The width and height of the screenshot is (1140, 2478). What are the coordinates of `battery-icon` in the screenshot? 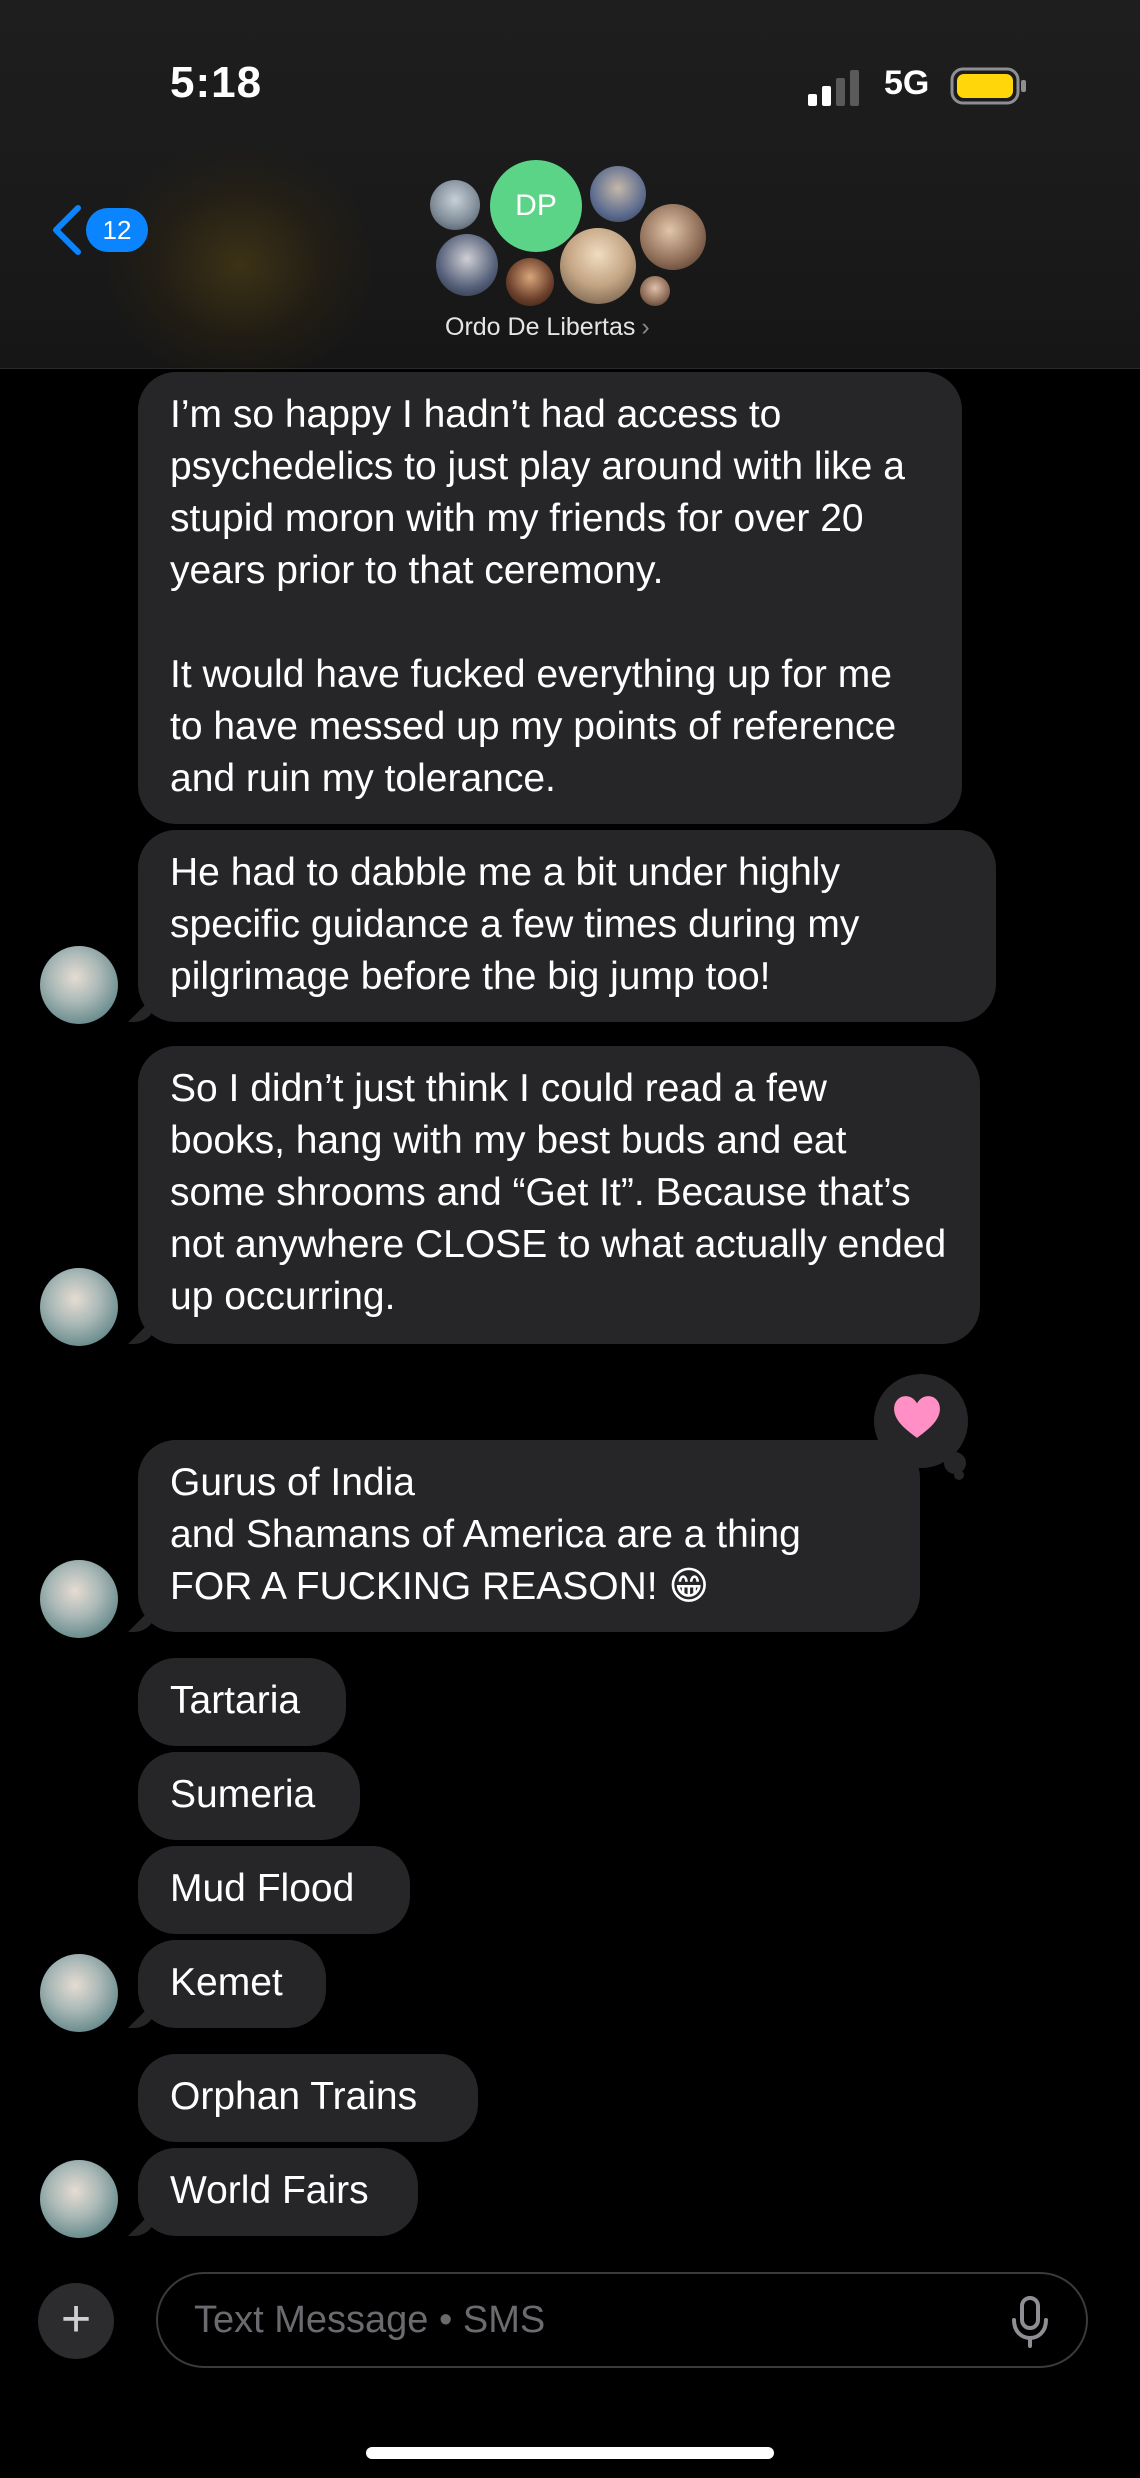 It's located at (988, 86).